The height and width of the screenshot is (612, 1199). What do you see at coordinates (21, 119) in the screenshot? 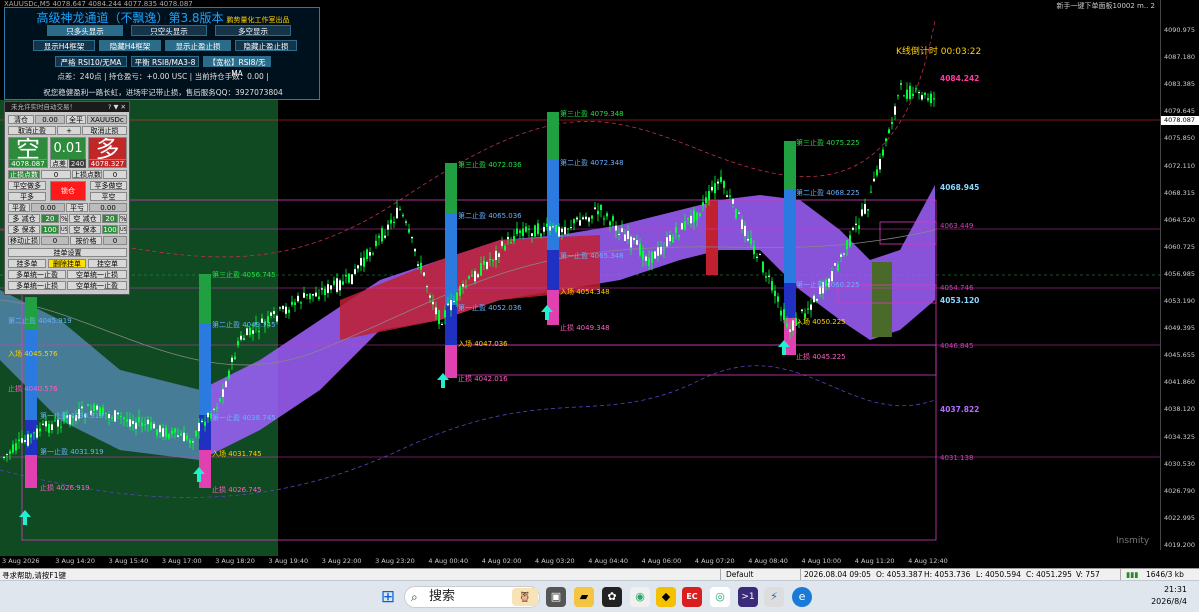
I see `close-all-button: 清仓` at bounding box center [21, 119].